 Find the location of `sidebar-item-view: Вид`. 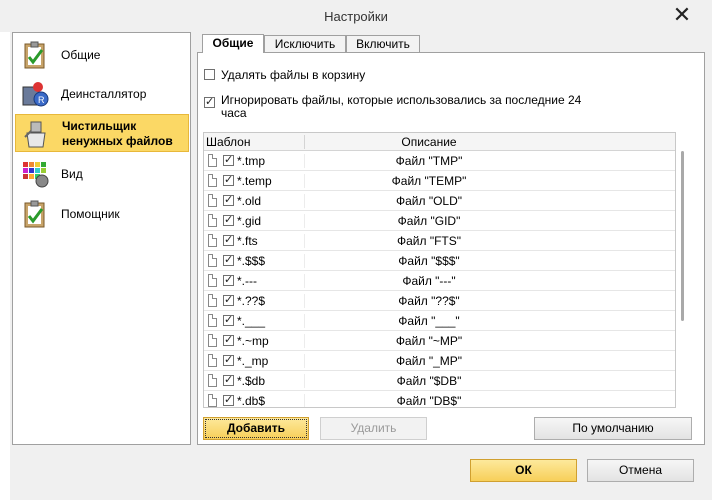

sidebar-item-view: Вид is located at coordinates (102, 174).